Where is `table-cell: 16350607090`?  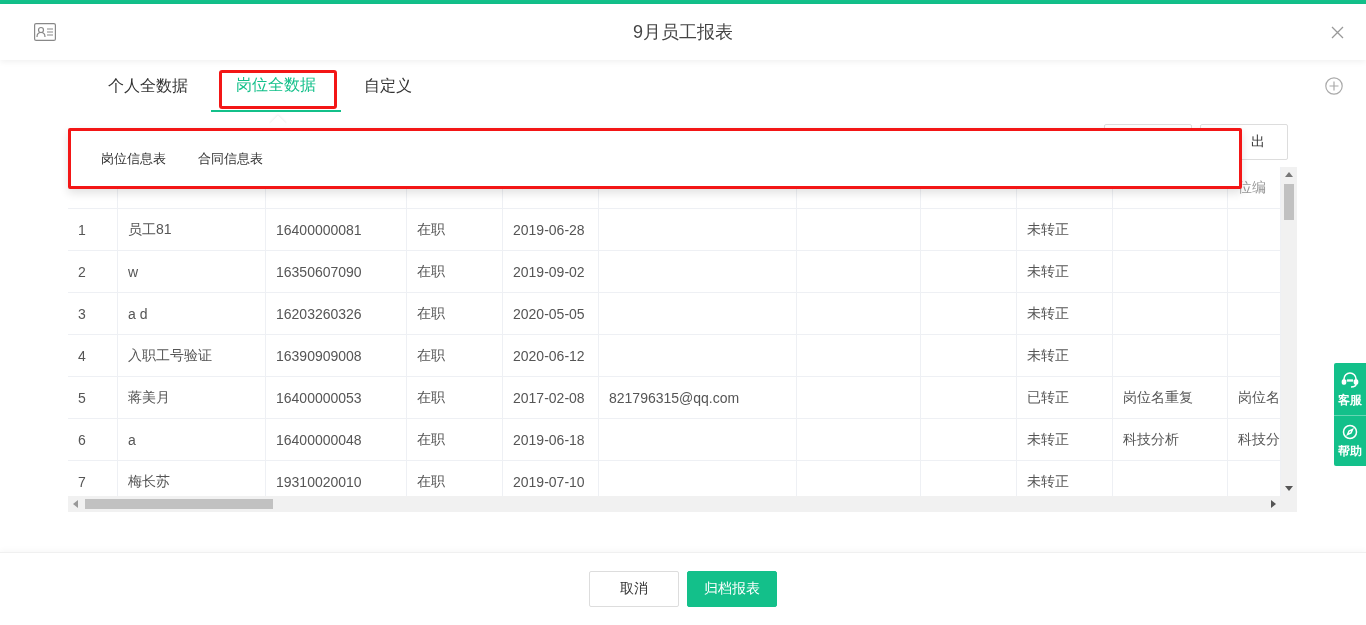 table-cell: 16350607090 is located at coordinates (336, 271).